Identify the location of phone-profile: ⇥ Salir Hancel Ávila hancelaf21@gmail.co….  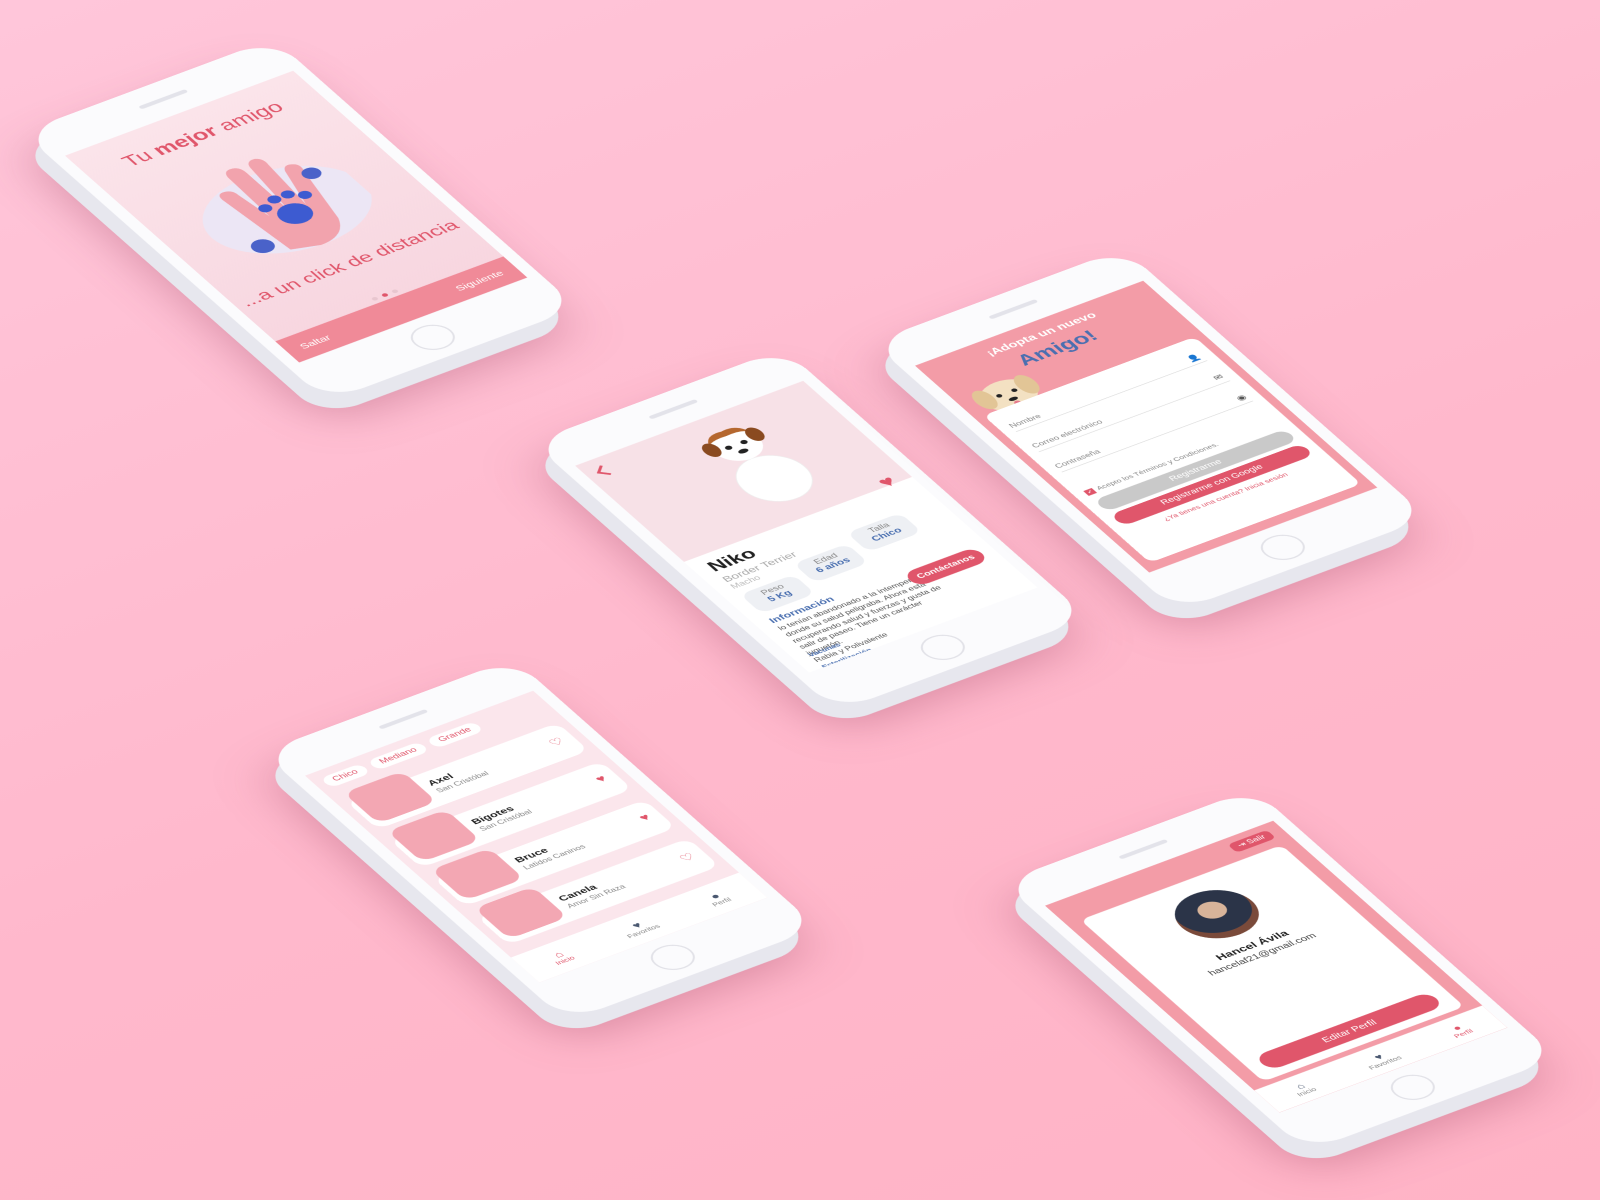
(1280, 970).